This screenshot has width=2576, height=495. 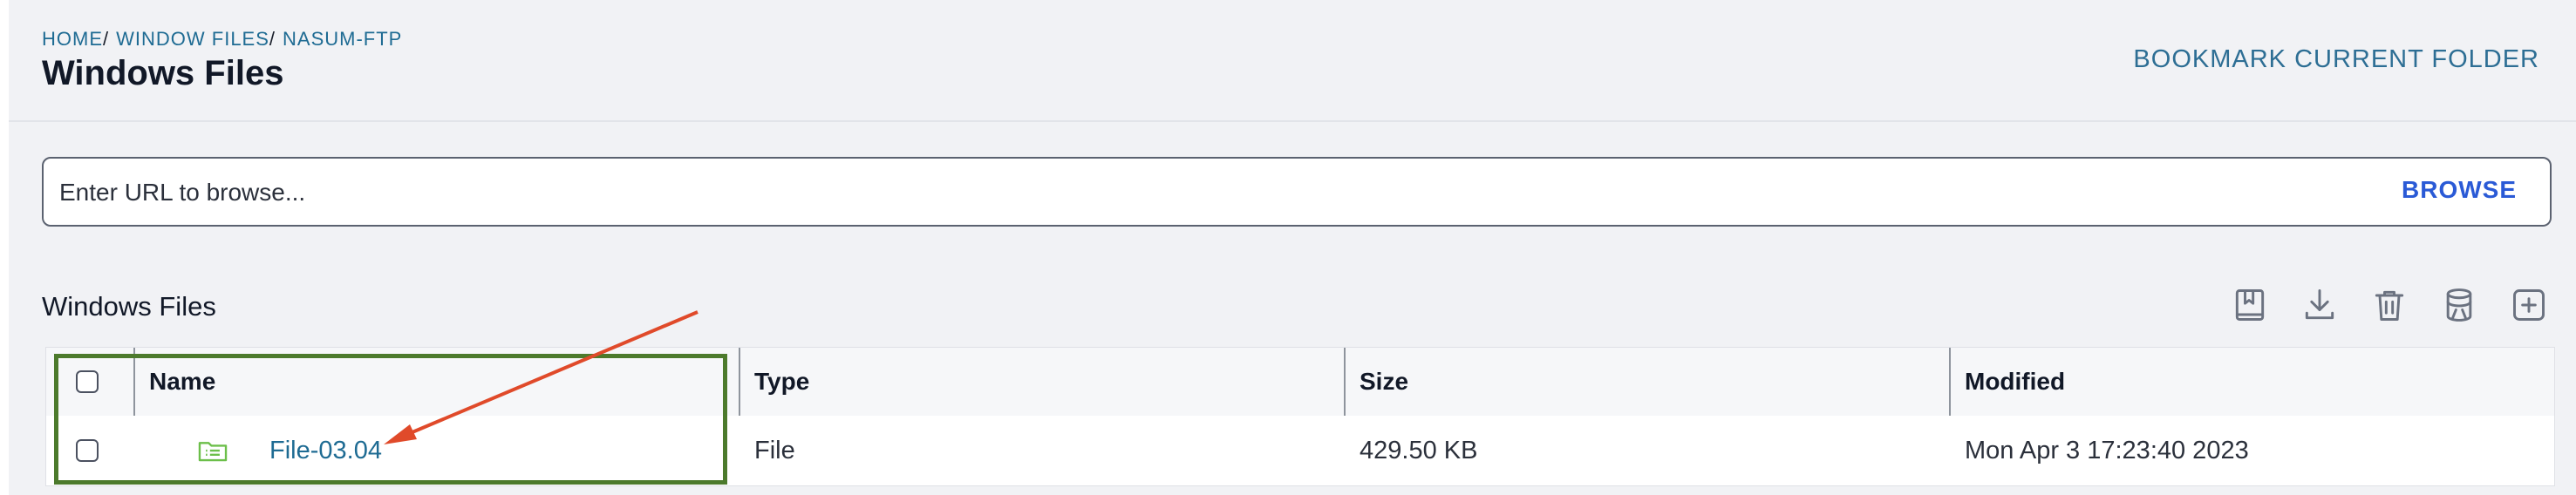 I want to click on file-name-link: File-03.04, so click(x=325, y=451).